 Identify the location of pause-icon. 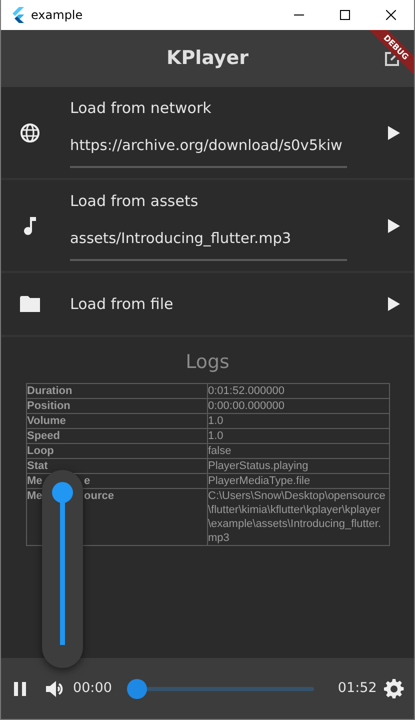
(20, 688).